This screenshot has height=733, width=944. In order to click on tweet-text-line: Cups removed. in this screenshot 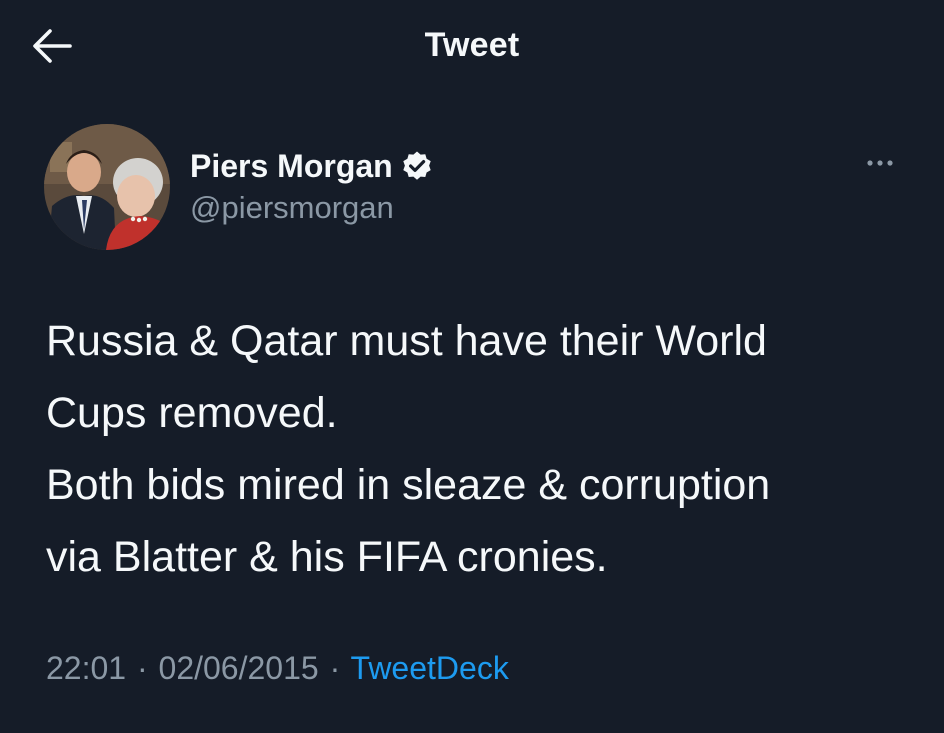, I will do `click(192, 413)`.